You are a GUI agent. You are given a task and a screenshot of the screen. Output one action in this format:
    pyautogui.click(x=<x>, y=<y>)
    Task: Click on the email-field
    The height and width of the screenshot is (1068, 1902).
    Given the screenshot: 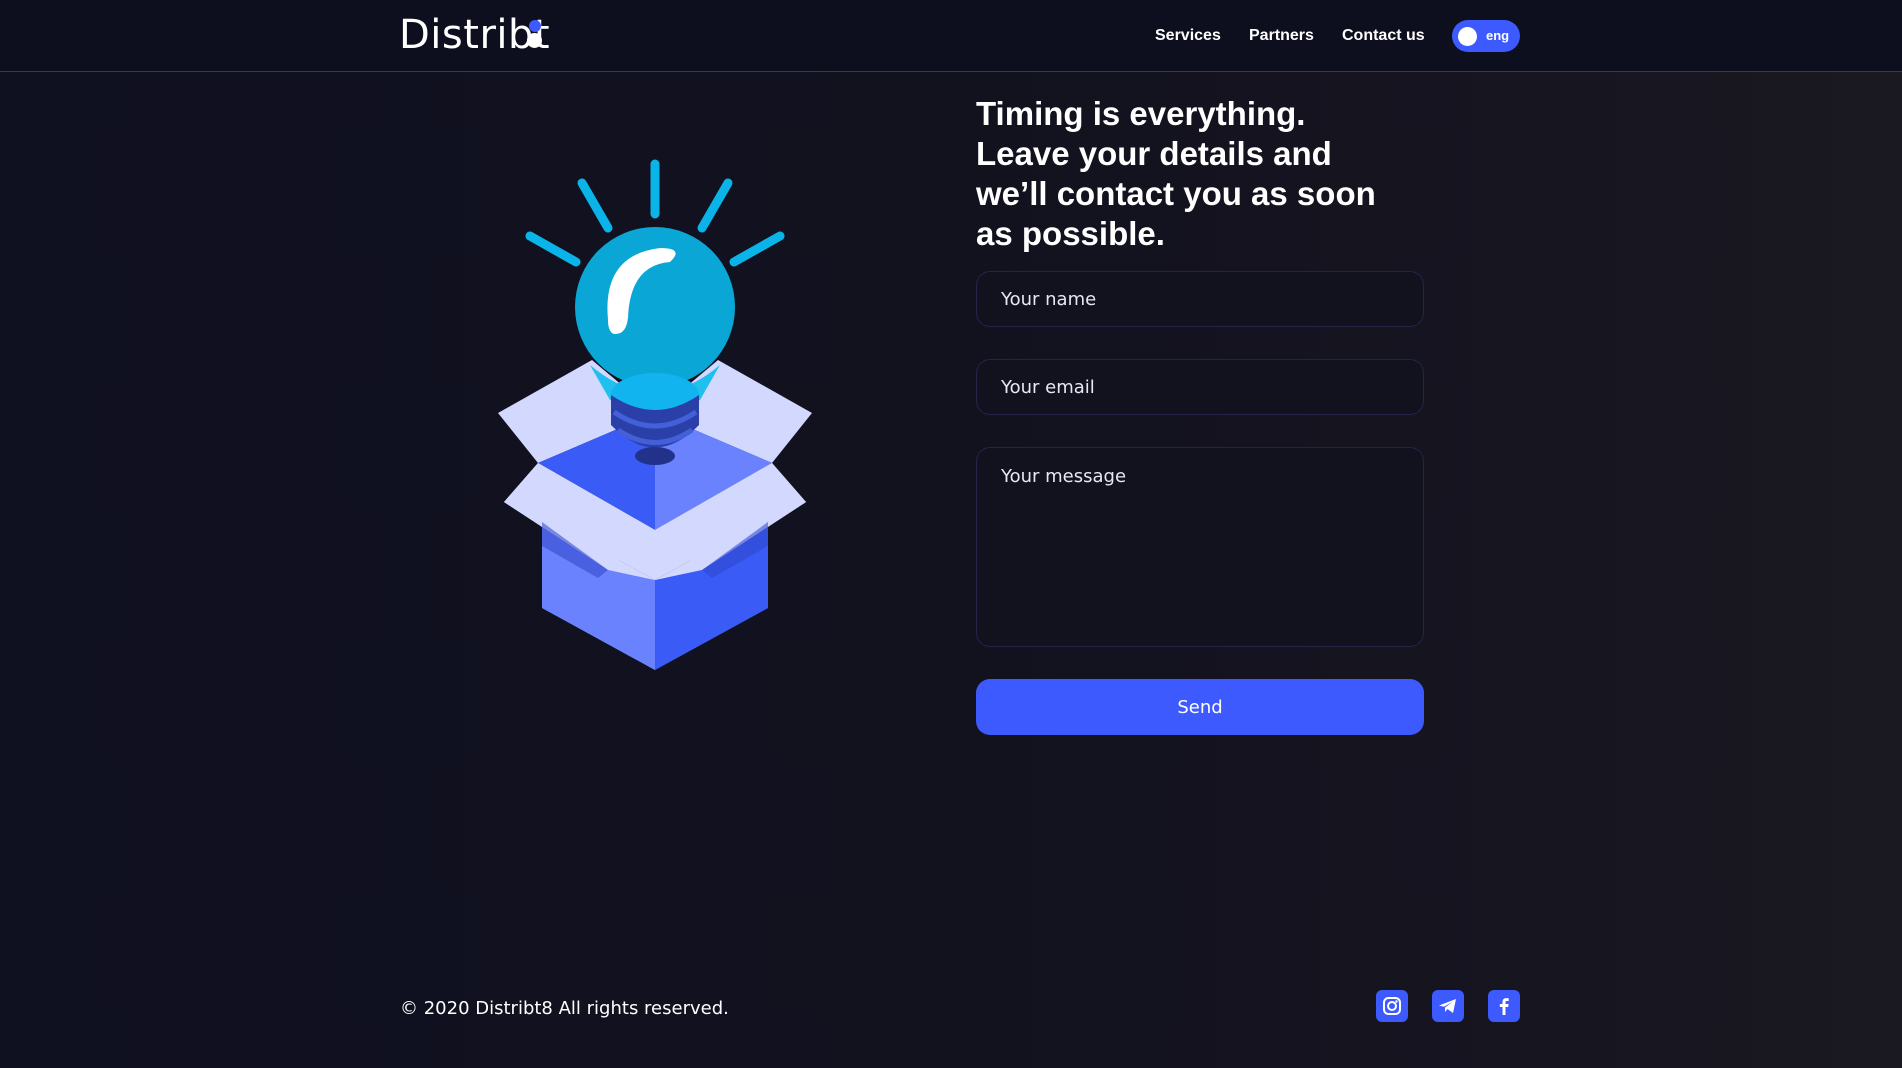 What is the action you would take?
    pyautogui.click(x=1200, y=387)
    